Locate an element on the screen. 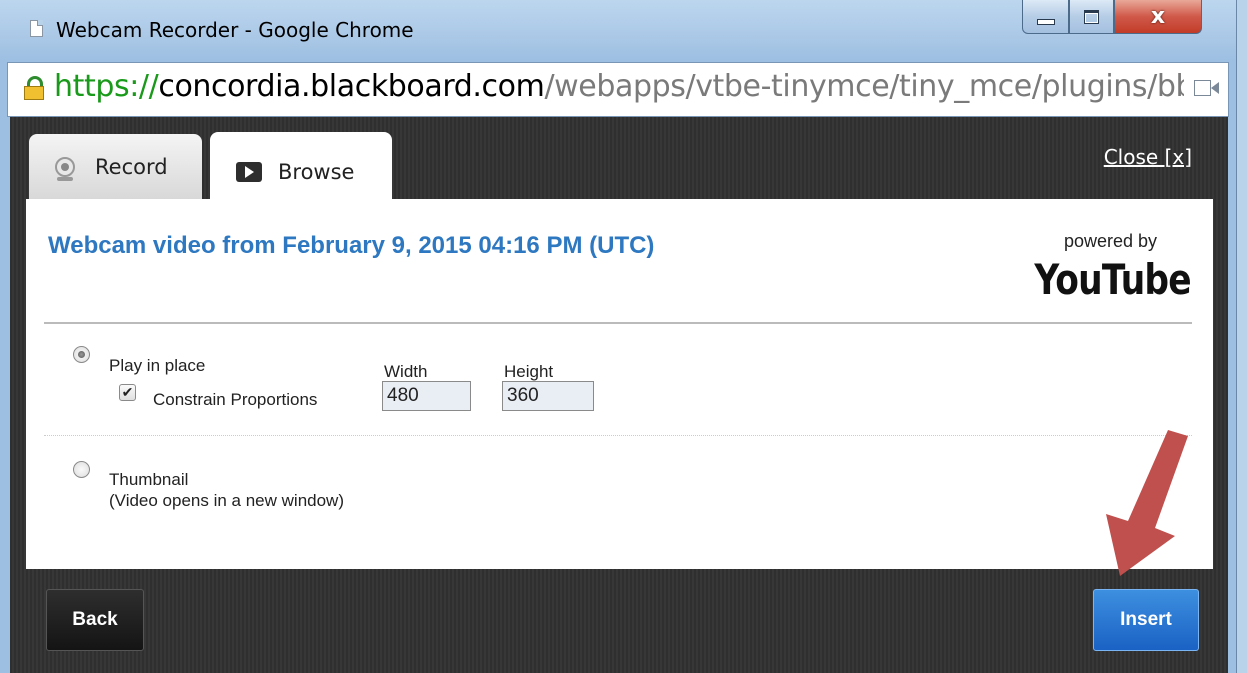 This screenshot has height=673, width=1247. tab-browse-label: Browse is located at coordinates (316, 172).